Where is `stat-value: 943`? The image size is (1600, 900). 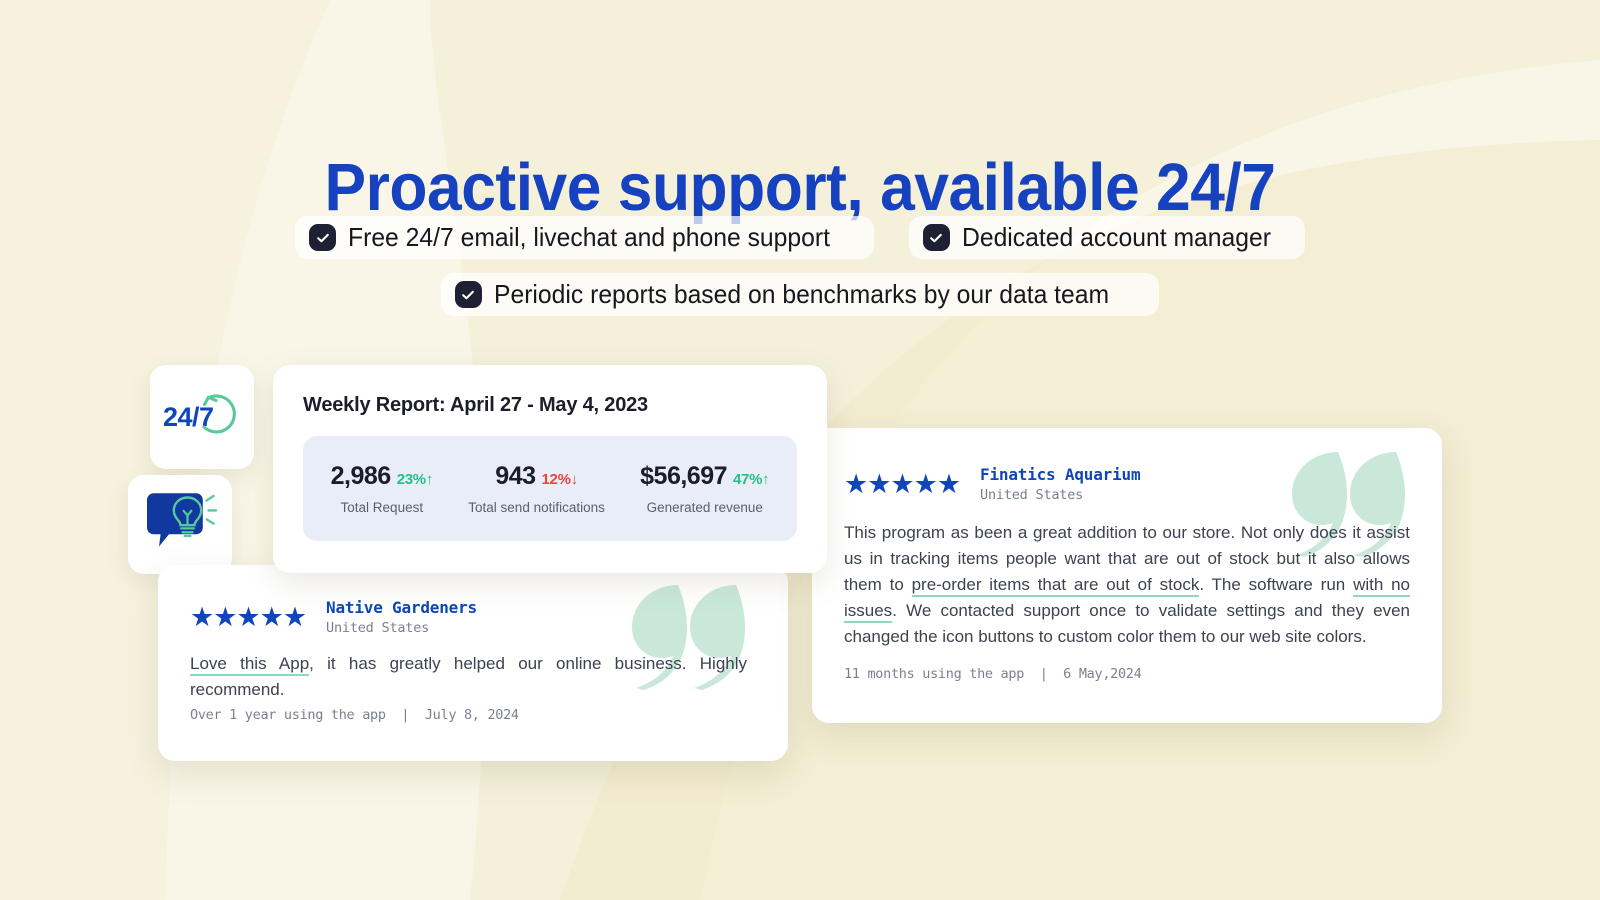 stat-value: 943 is located at coordinates (515, 476).